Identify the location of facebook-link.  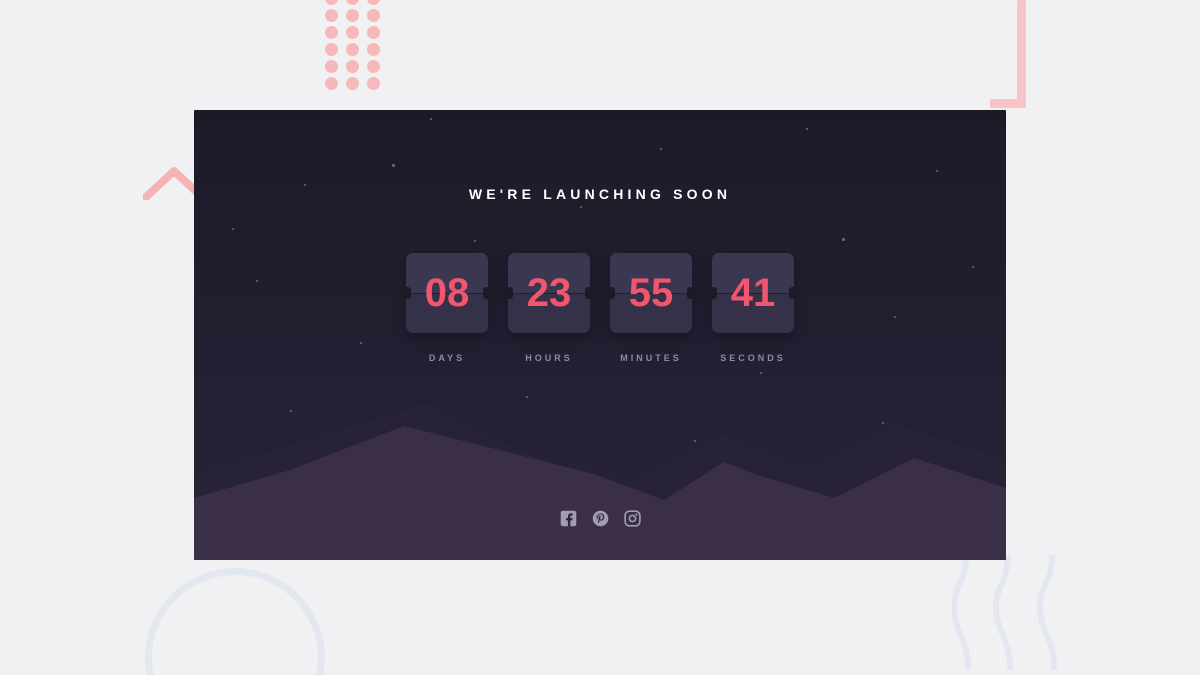
(568, 518).